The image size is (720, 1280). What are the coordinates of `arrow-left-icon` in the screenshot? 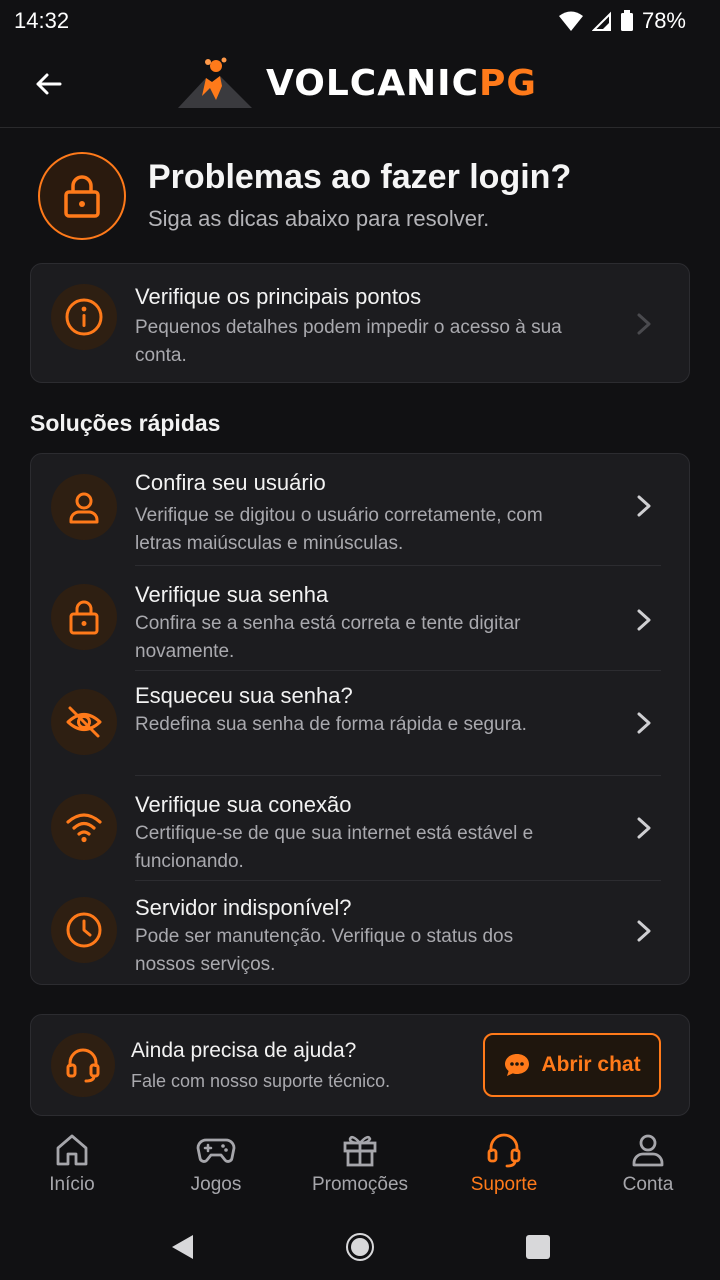 It's located at (49, 84).